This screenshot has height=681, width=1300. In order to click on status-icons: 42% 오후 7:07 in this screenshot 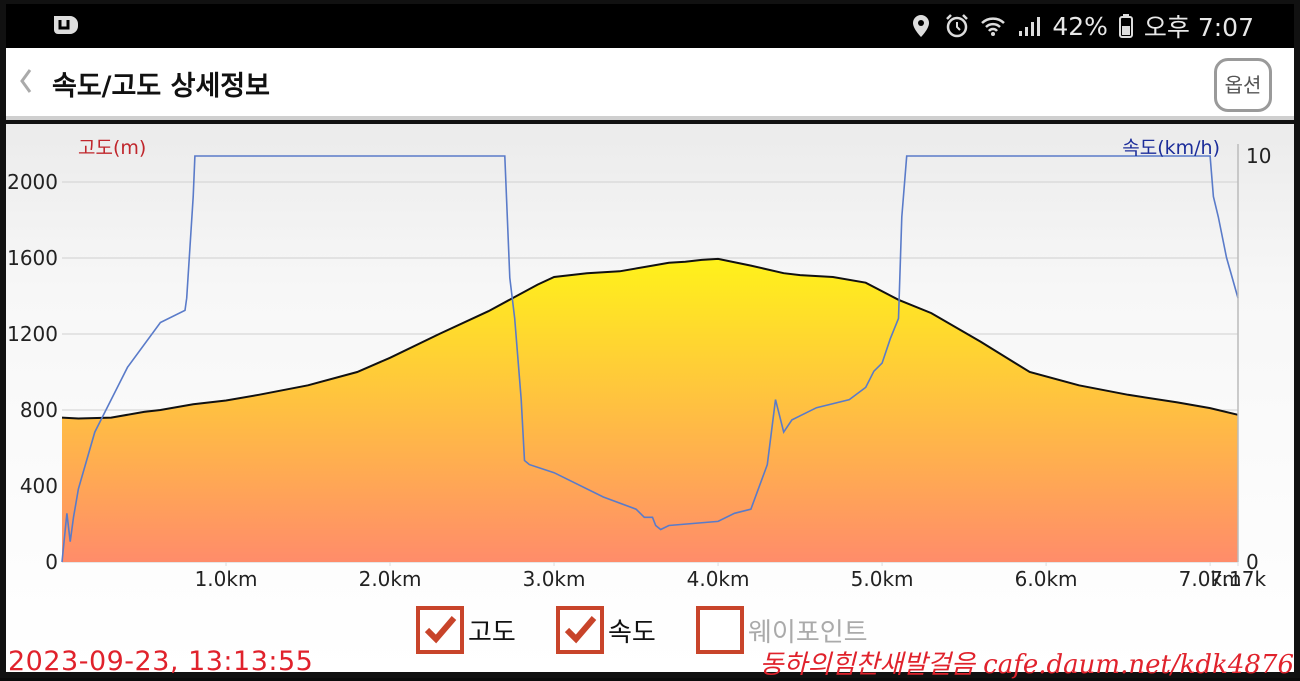, I will do `click(1081, 26)`.